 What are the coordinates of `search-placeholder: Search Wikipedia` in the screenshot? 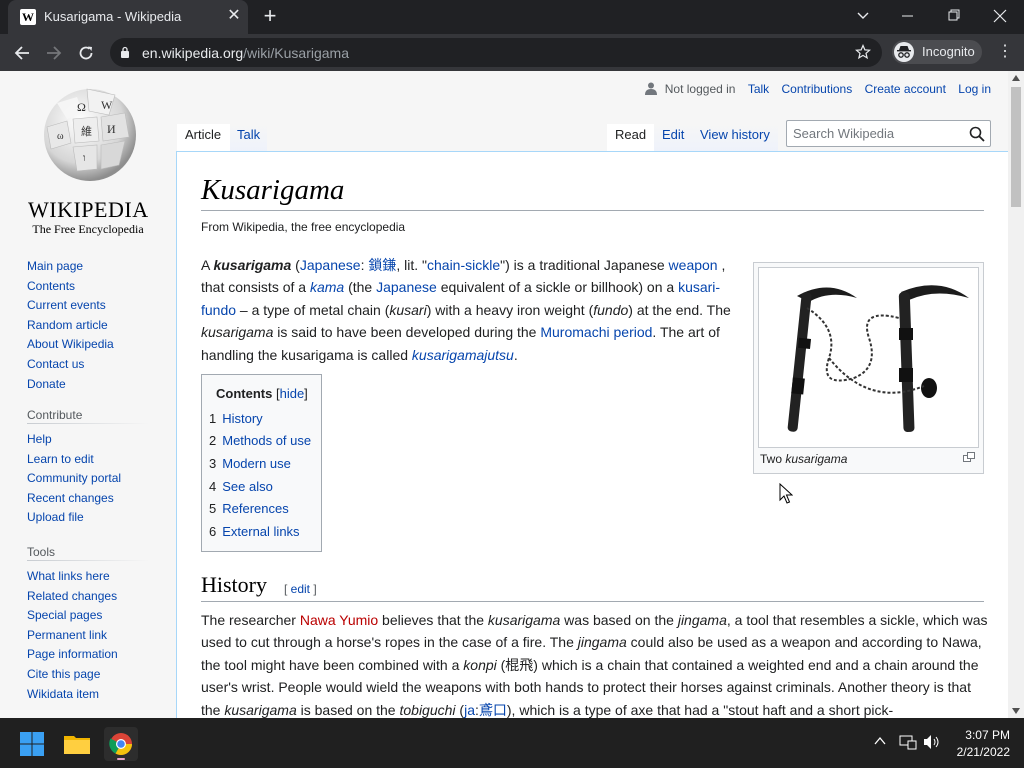 It's located at (844, 133).